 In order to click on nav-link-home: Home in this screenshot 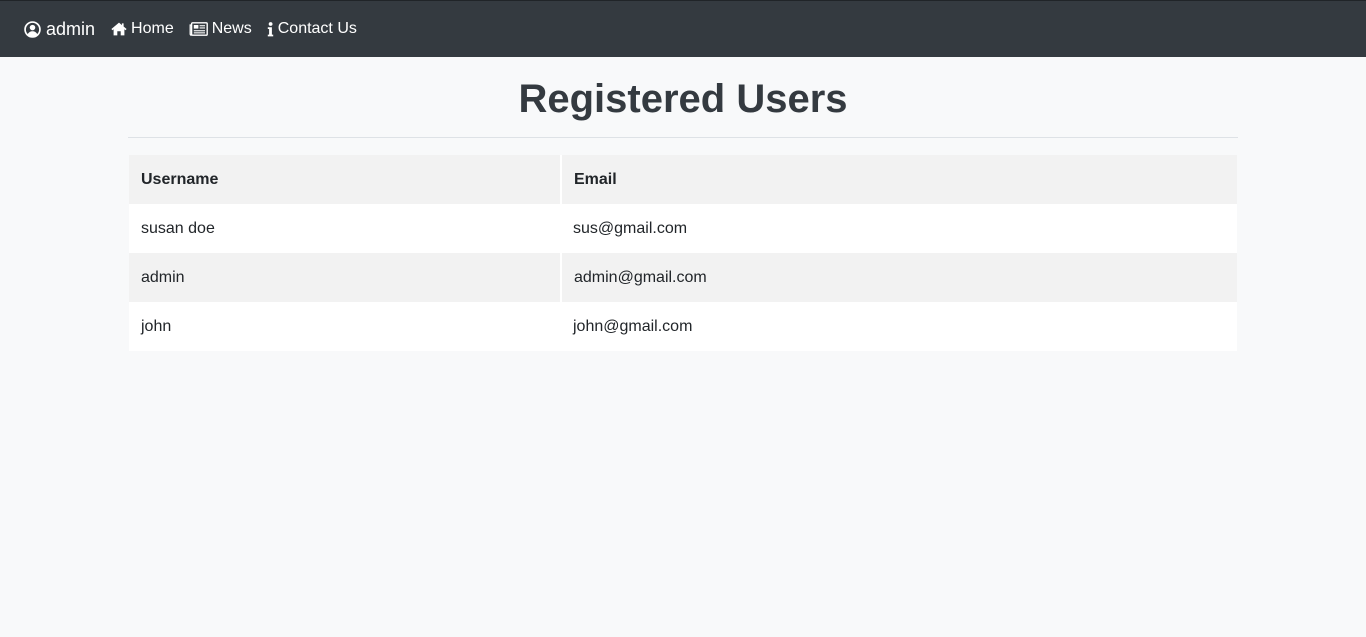, I will do `click(142, 29)`.